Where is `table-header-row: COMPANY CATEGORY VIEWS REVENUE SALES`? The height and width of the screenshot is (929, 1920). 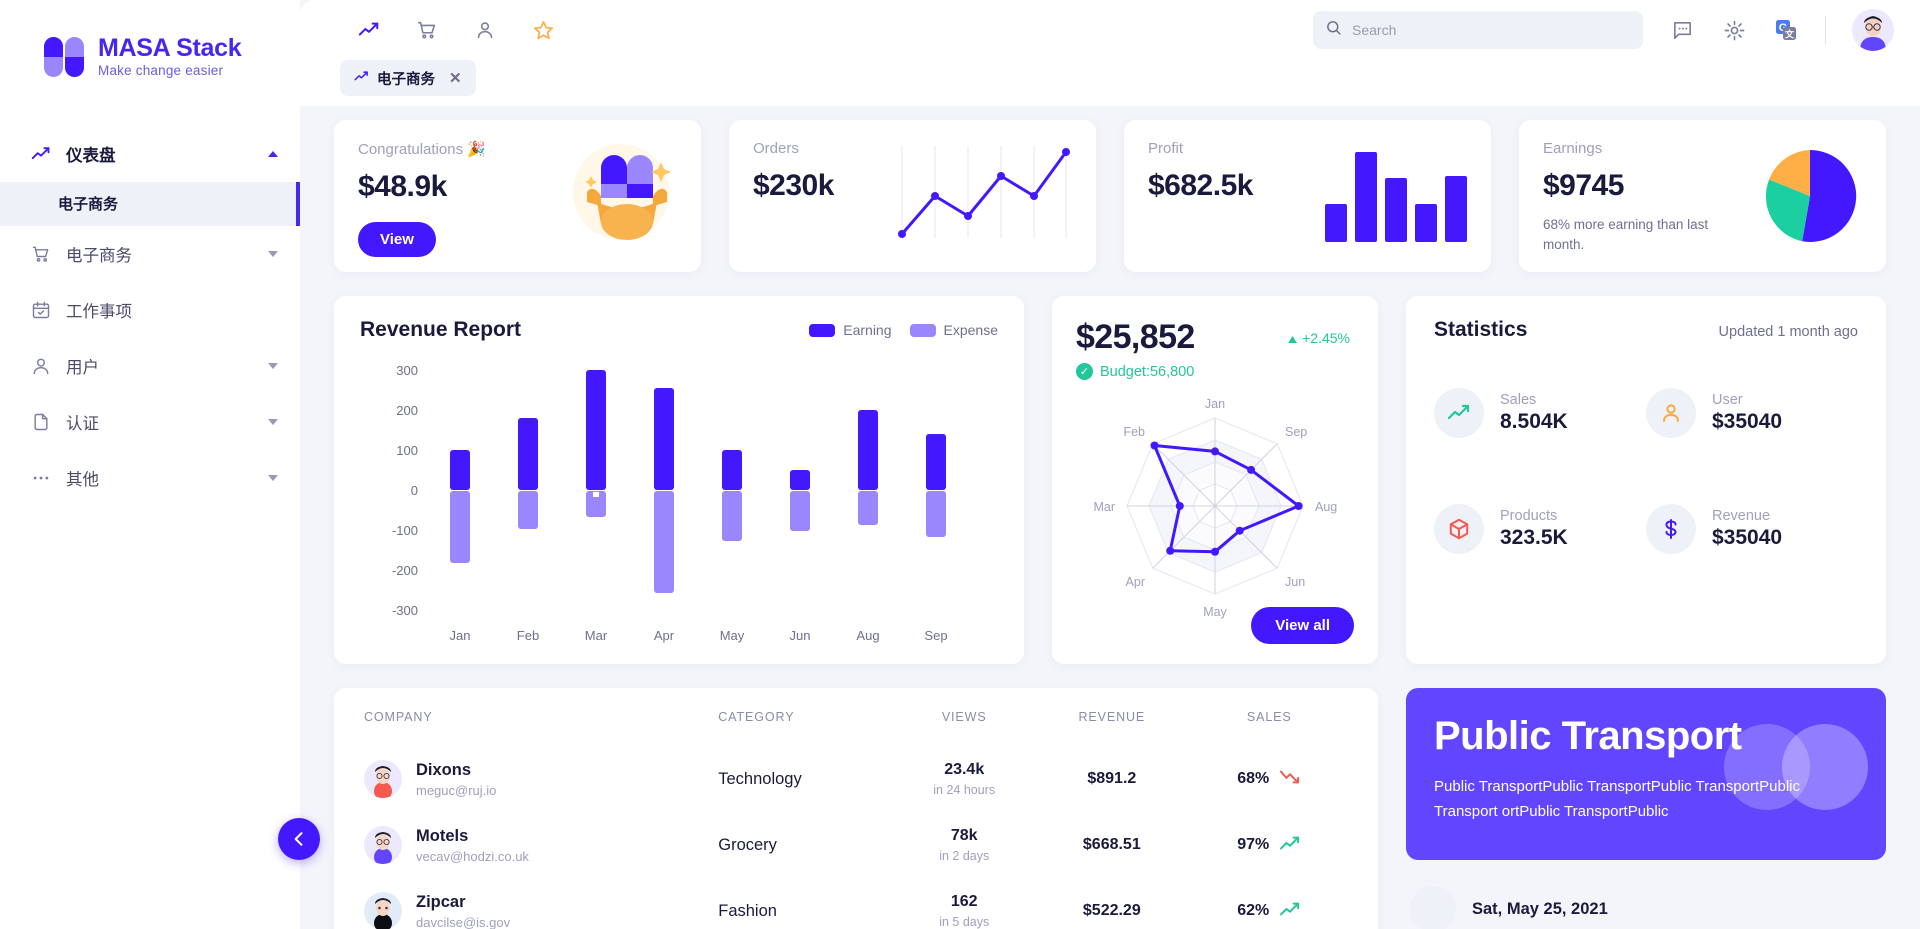 table-header-row: COMPANY CATEGORY VIEWS REVENUE SALES is located at coordinates (856, 728).